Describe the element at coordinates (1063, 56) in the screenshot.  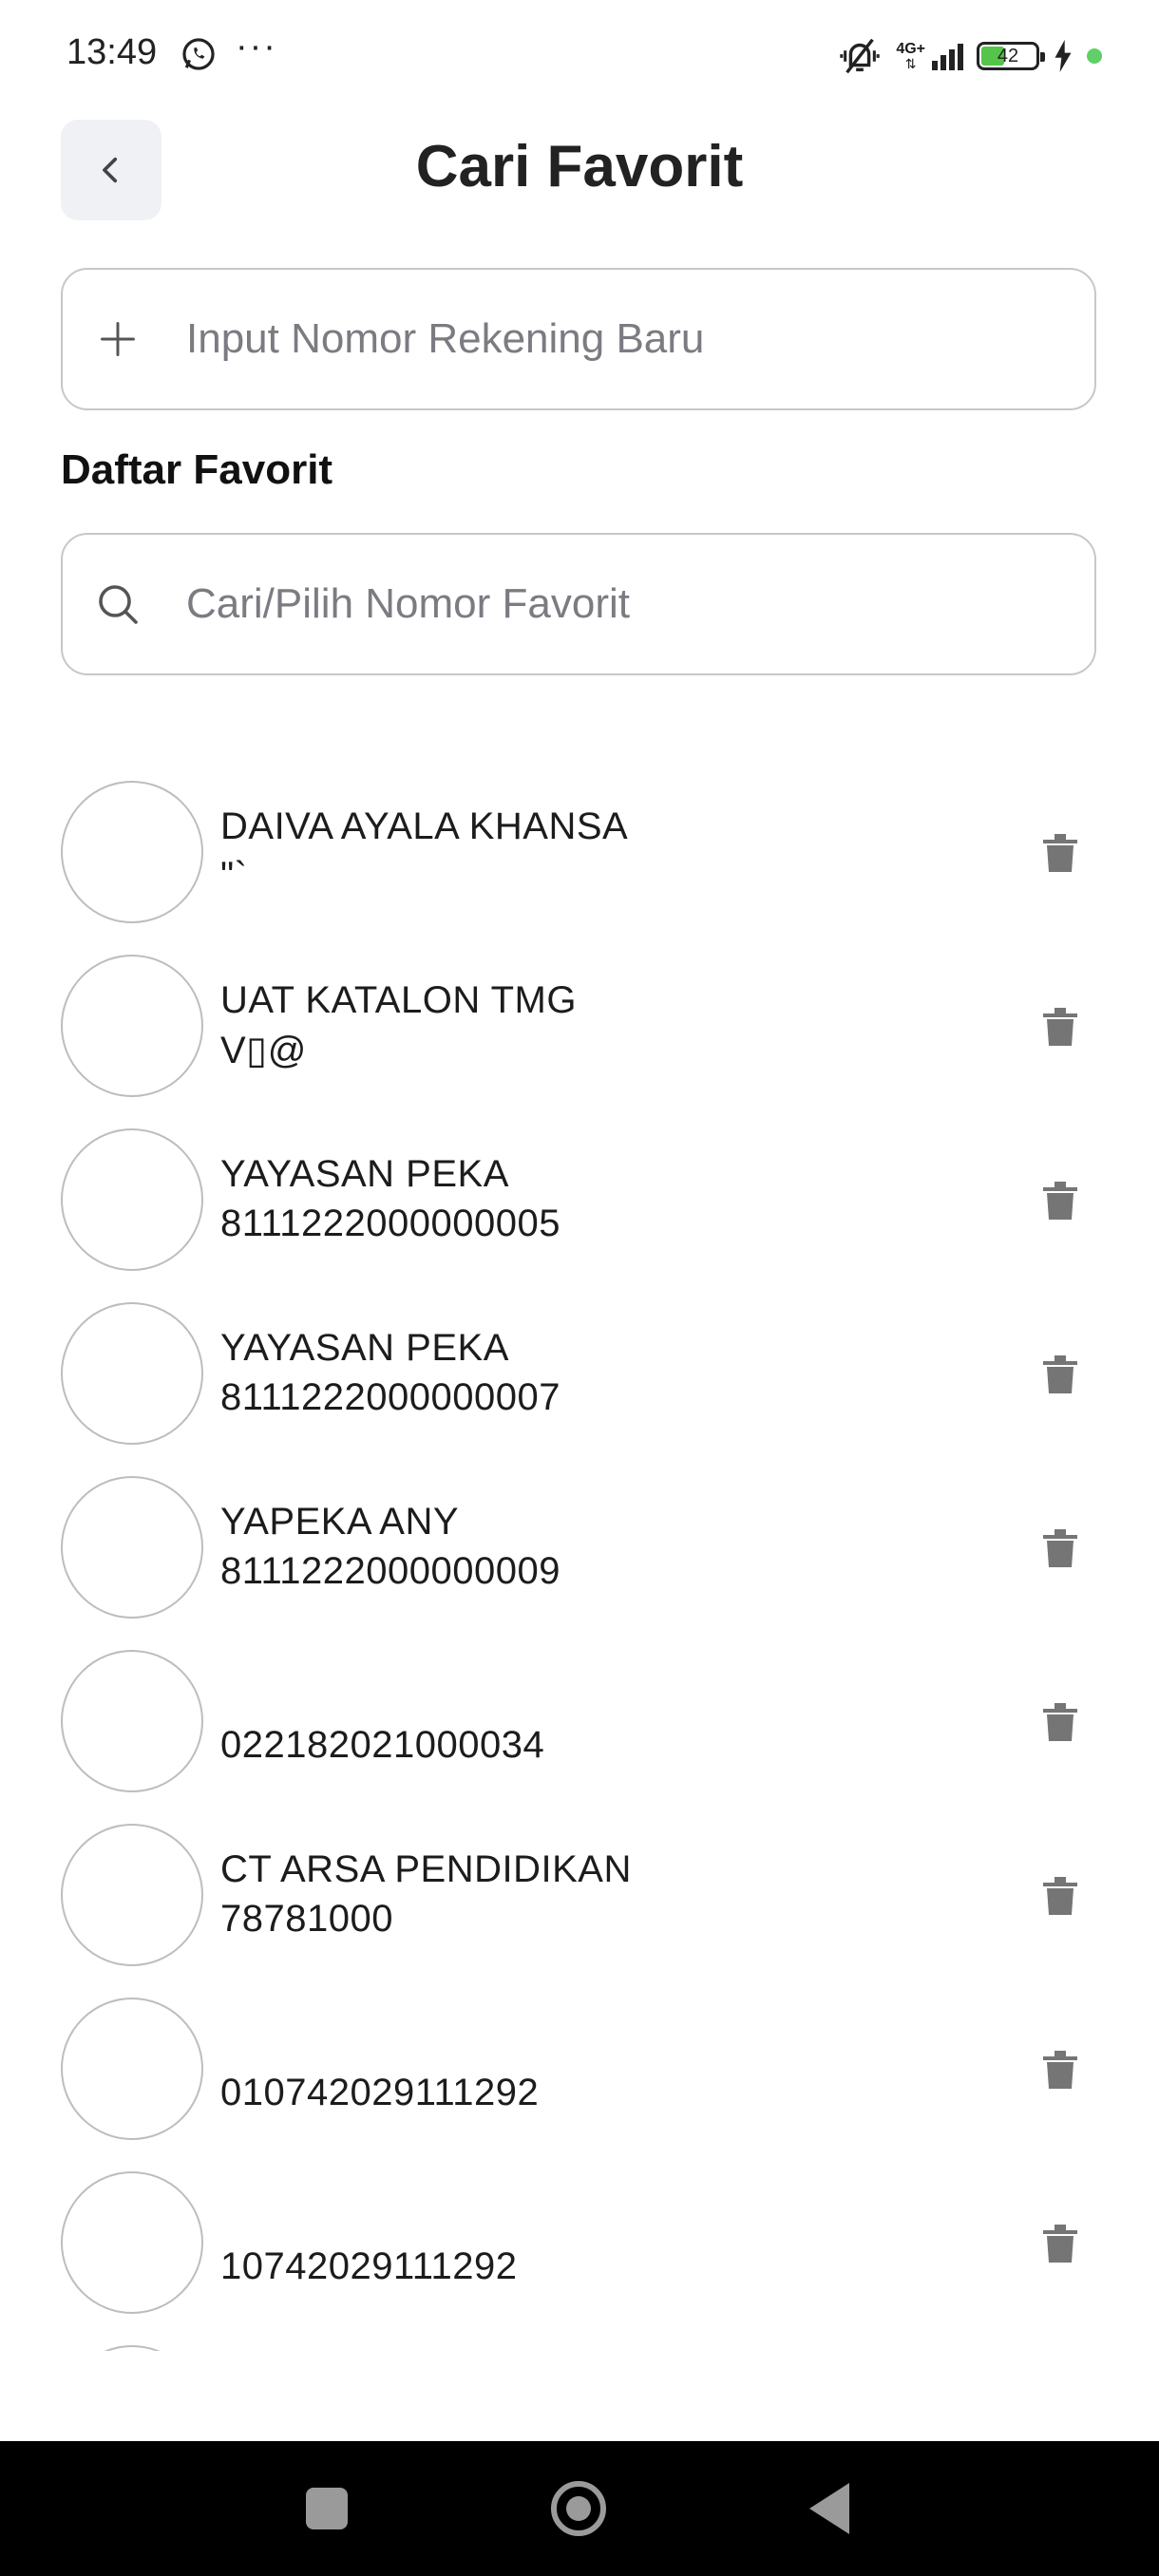
I see `charging-icon` at that location.